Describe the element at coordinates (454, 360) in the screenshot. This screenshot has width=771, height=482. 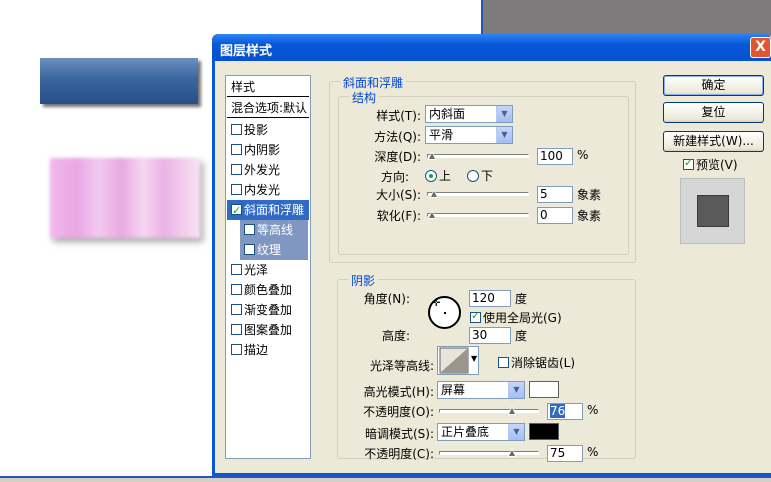
I see `contour-preview-icon` at that location.